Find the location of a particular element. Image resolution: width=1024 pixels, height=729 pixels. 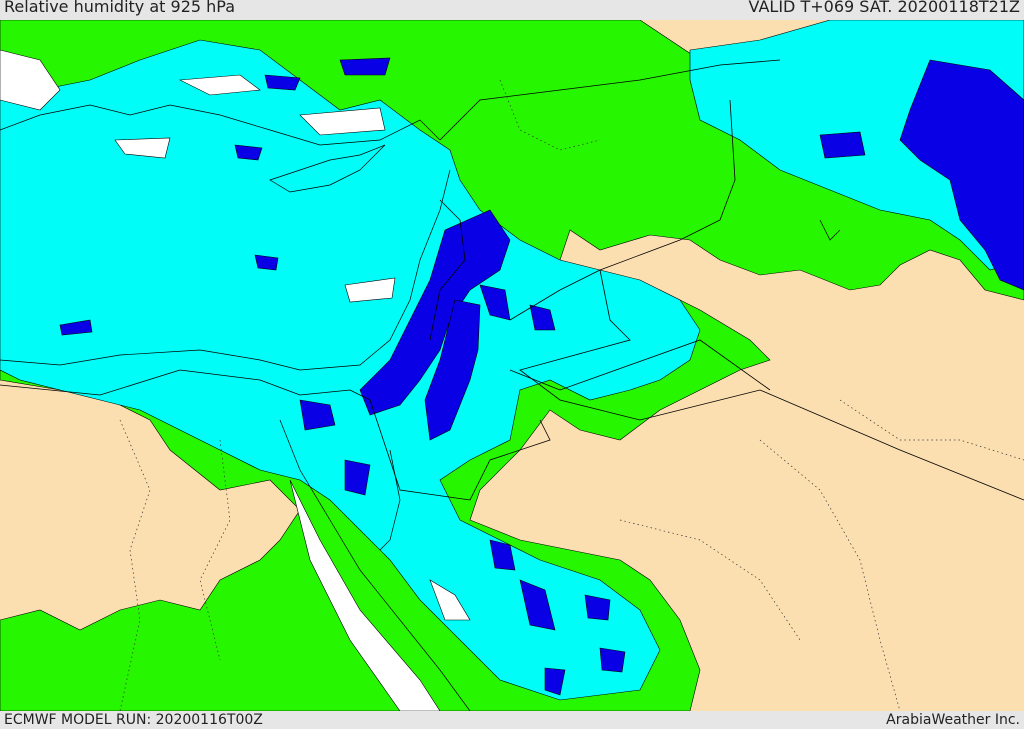

map-title: Relative humidity at 925 hPa is located at coordinates (120, 8).